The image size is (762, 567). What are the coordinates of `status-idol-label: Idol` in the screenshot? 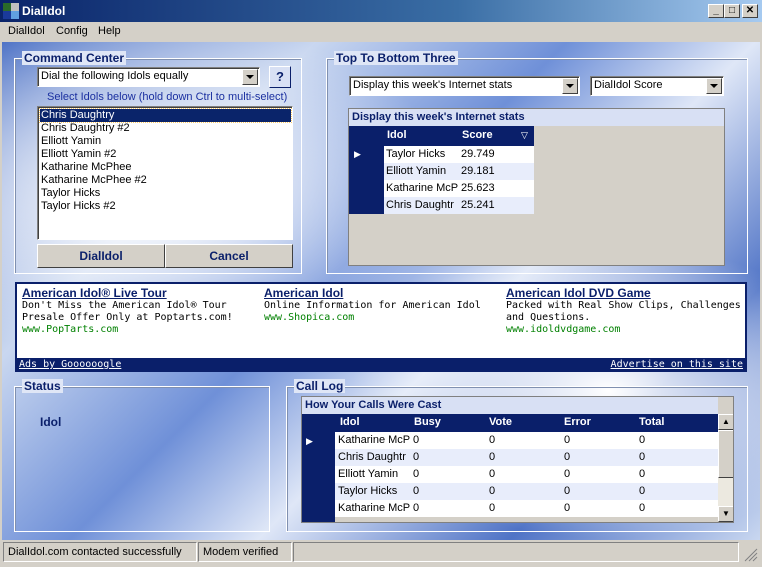 It's located at (51, 422).